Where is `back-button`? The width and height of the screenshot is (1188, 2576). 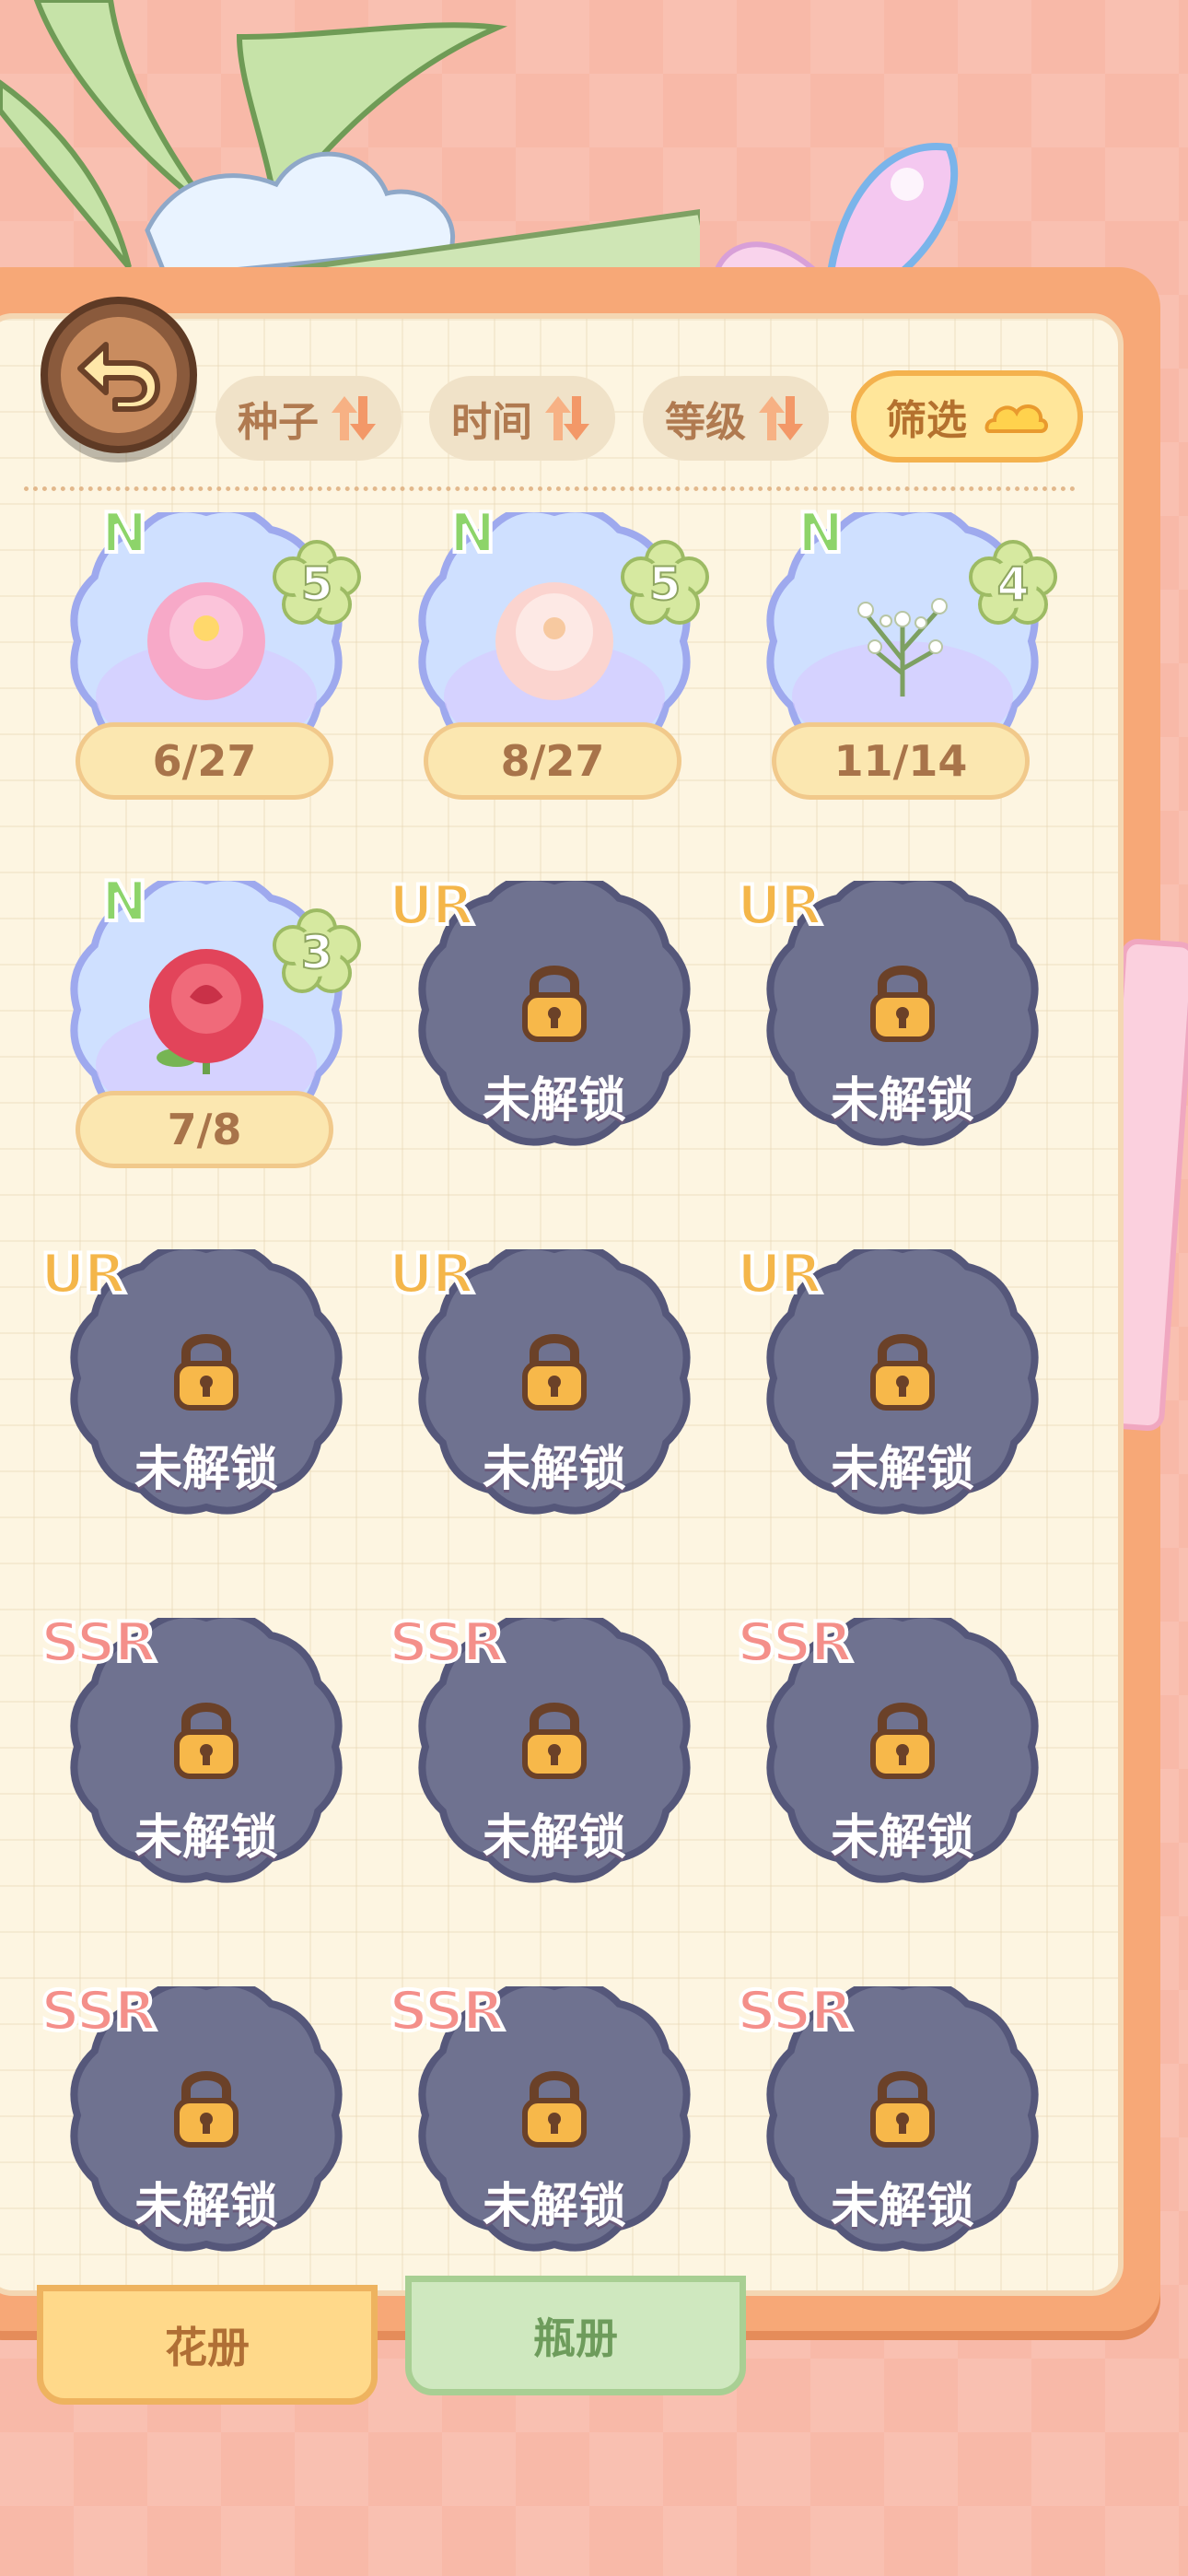
back-button is located at coordinates (119, 375).